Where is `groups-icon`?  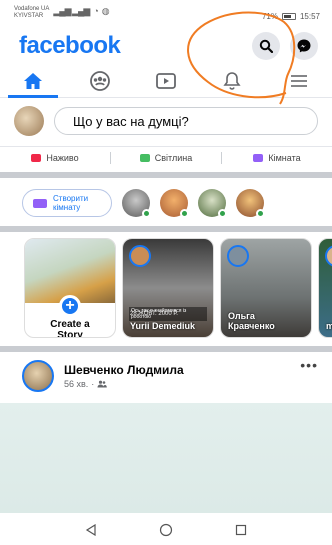 groups-icon is located at coordinates (99, 80).